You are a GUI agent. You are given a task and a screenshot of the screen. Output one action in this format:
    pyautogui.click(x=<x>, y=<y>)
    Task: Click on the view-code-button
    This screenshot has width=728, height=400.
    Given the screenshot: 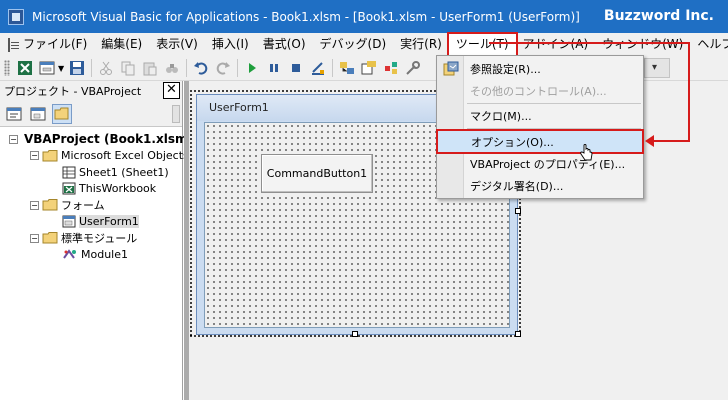 What is the action you would take?
    pyautogui.click(x=14, y=114)
    